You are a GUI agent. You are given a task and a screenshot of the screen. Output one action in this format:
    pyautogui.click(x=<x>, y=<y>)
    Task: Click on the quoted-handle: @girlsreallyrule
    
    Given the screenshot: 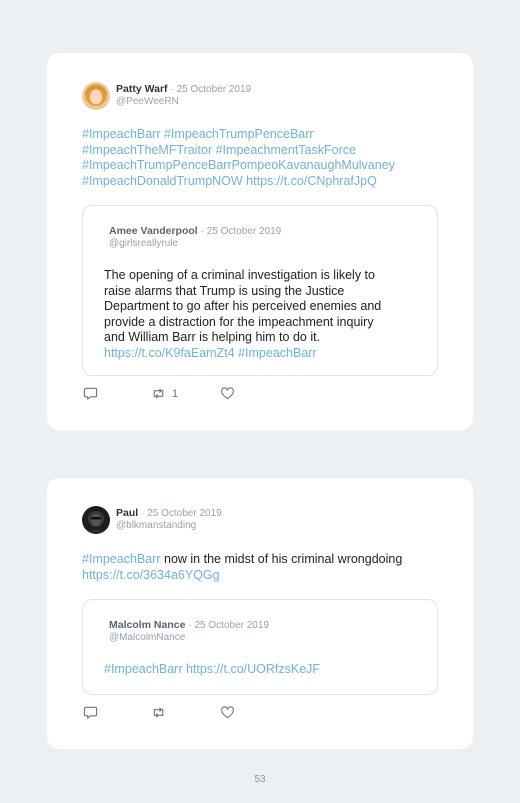 What is the action you would take?
    pyautogui.click(x=144, y=243)
    